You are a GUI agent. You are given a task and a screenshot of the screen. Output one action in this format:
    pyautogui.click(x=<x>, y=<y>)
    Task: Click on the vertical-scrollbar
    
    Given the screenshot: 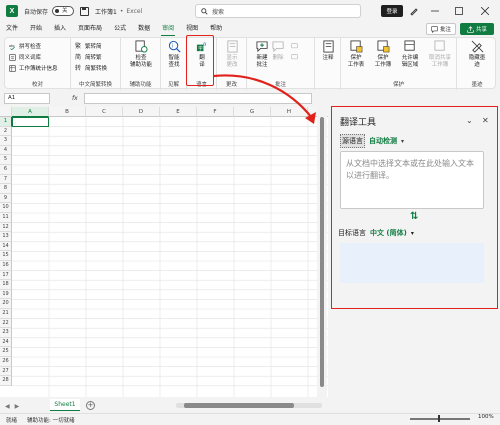 What is the action you would take?
    pyautogui.click(x=322, y=253)
    